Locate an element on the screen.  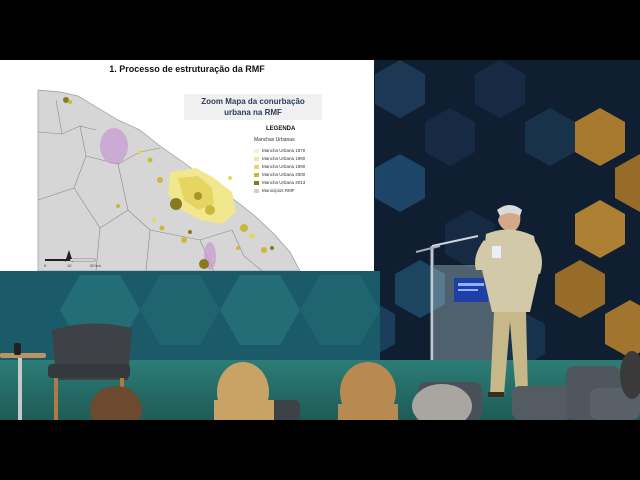
legend-item: Mancha Urbana 2000 is located at coordinates (279, 175).